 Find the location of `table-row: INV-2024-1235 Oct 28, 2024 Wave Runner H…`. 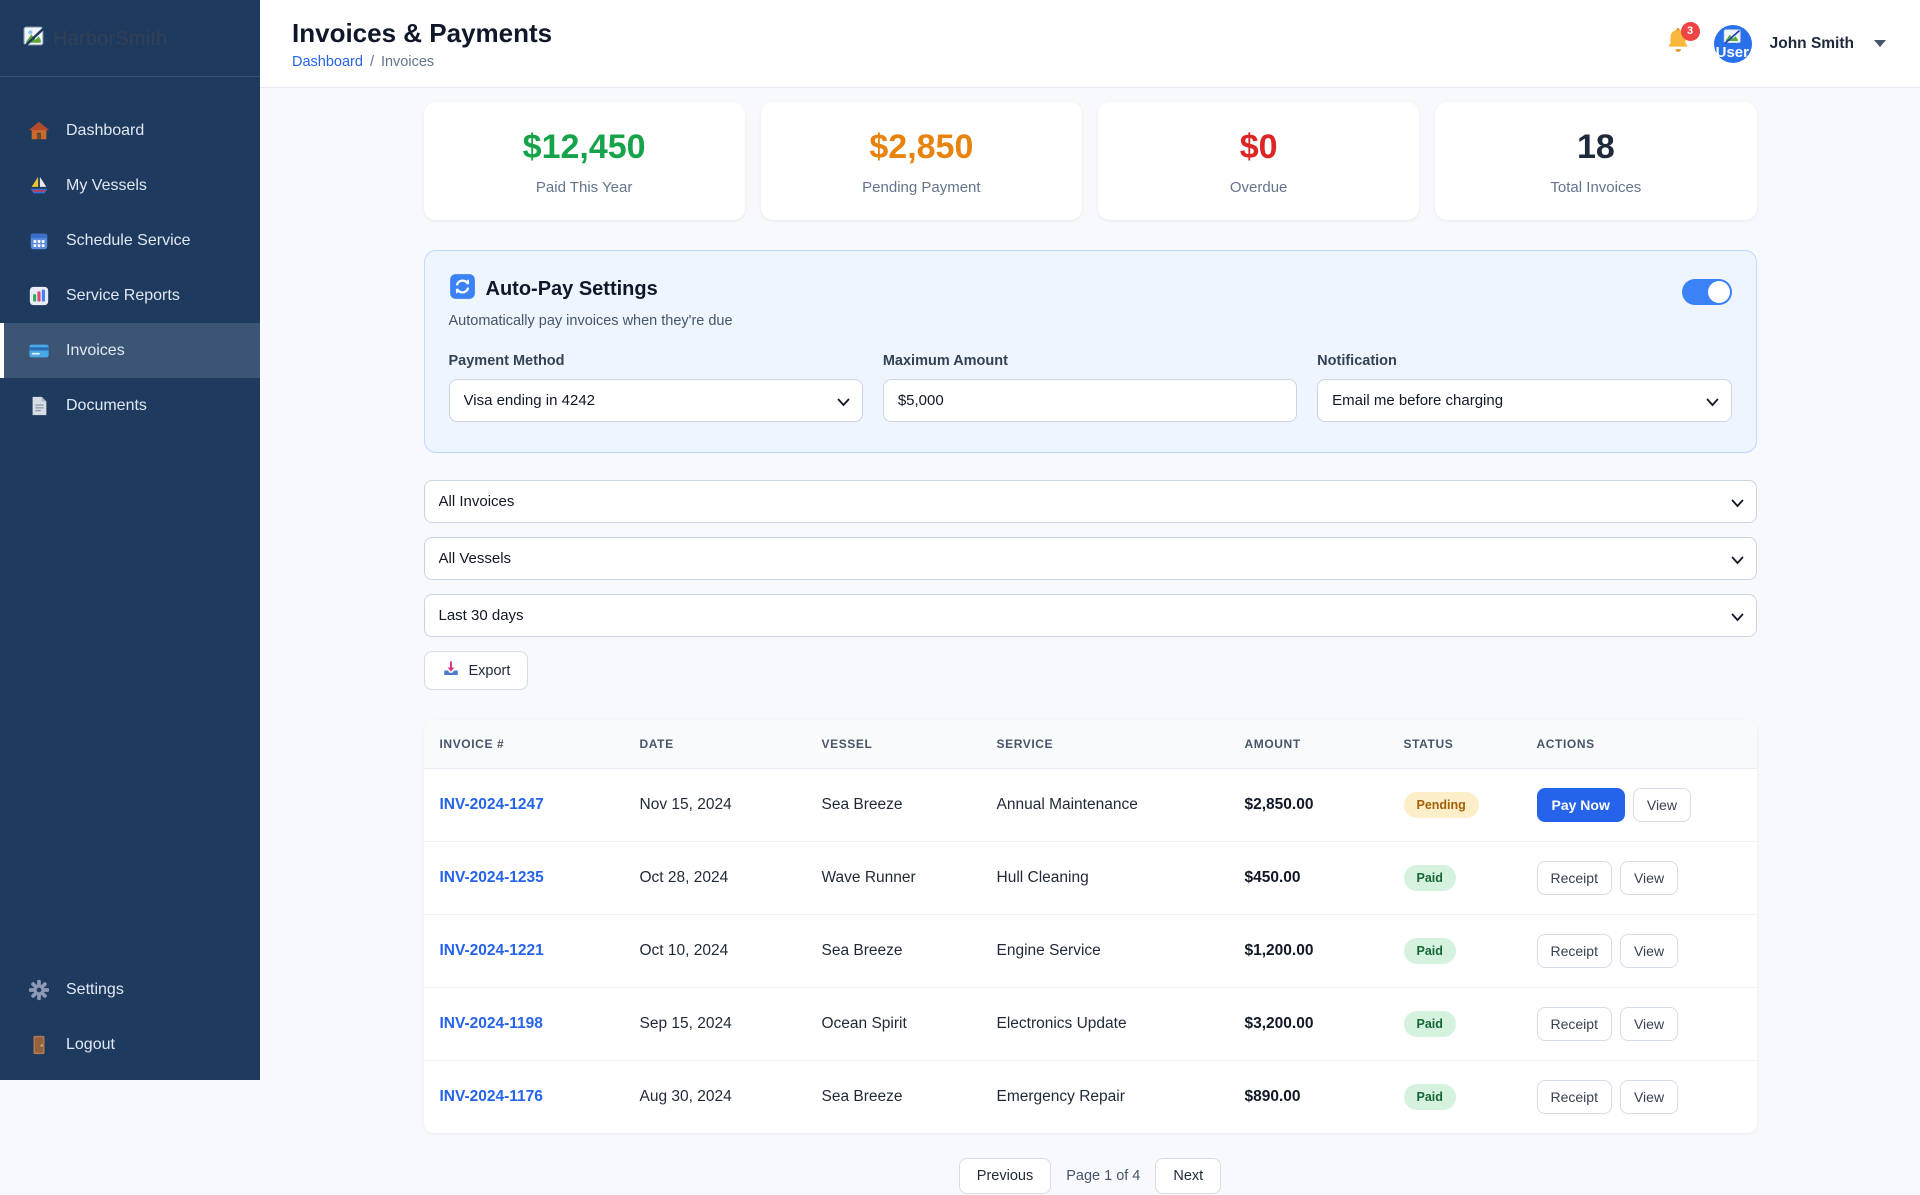

table-row: INV-2024-1235 Oct 28, 2024 Wave Runner H… is located at coordinates (1090, 878).